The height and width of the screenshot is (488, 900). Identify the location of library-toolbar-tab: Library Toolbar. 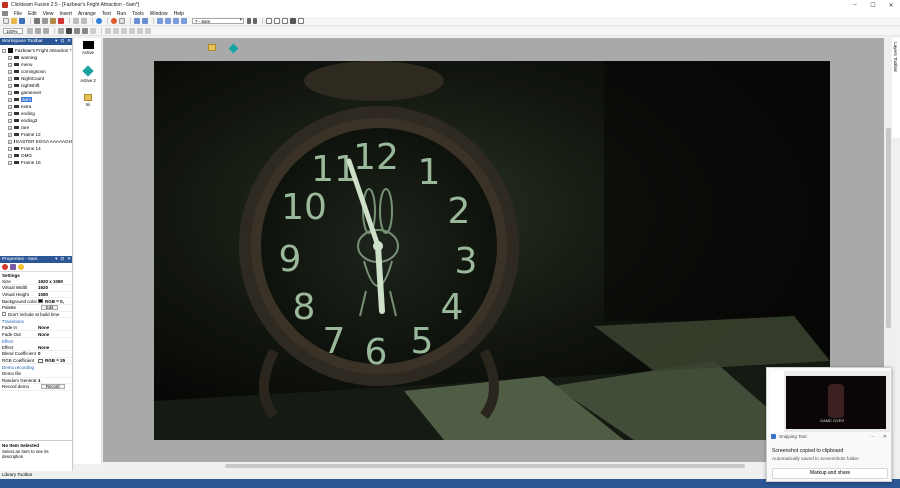
(36, 475).